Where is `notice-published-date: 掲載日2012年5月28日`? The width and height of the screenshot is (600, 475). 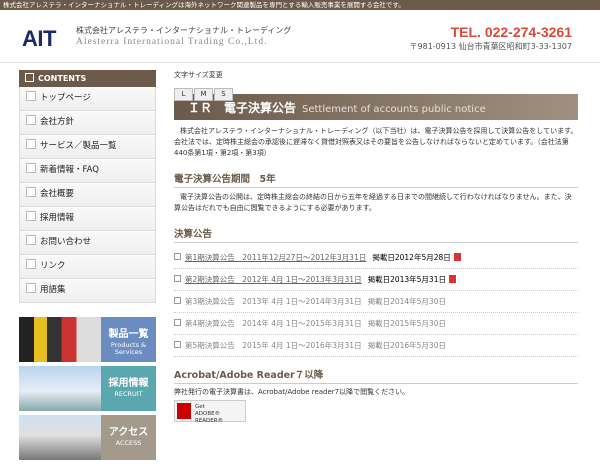 notice-published-date: 掲載日2012年5月28日 is located at coordinates (411, 257).